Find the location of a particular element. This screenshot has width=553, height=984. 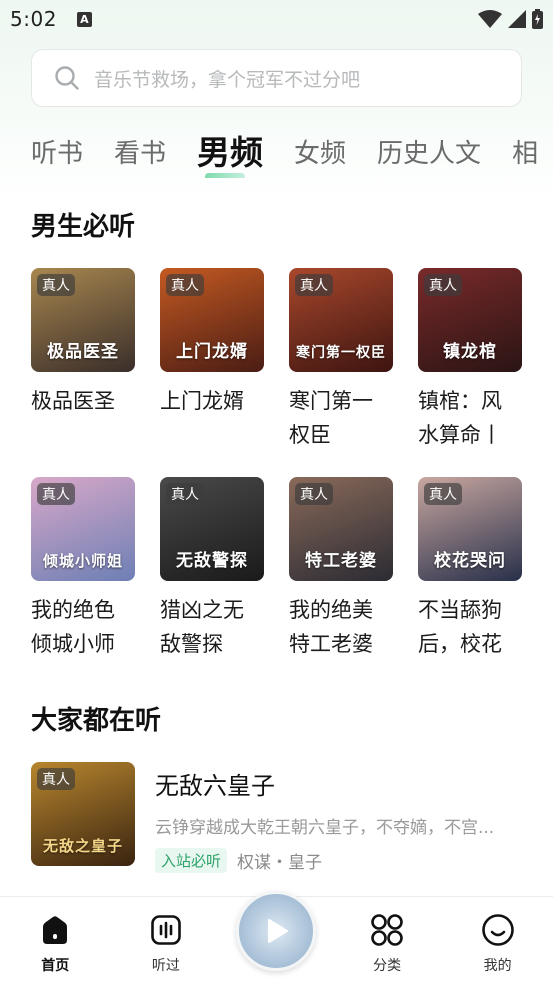

home-icon is located at coordinates (55, 930).